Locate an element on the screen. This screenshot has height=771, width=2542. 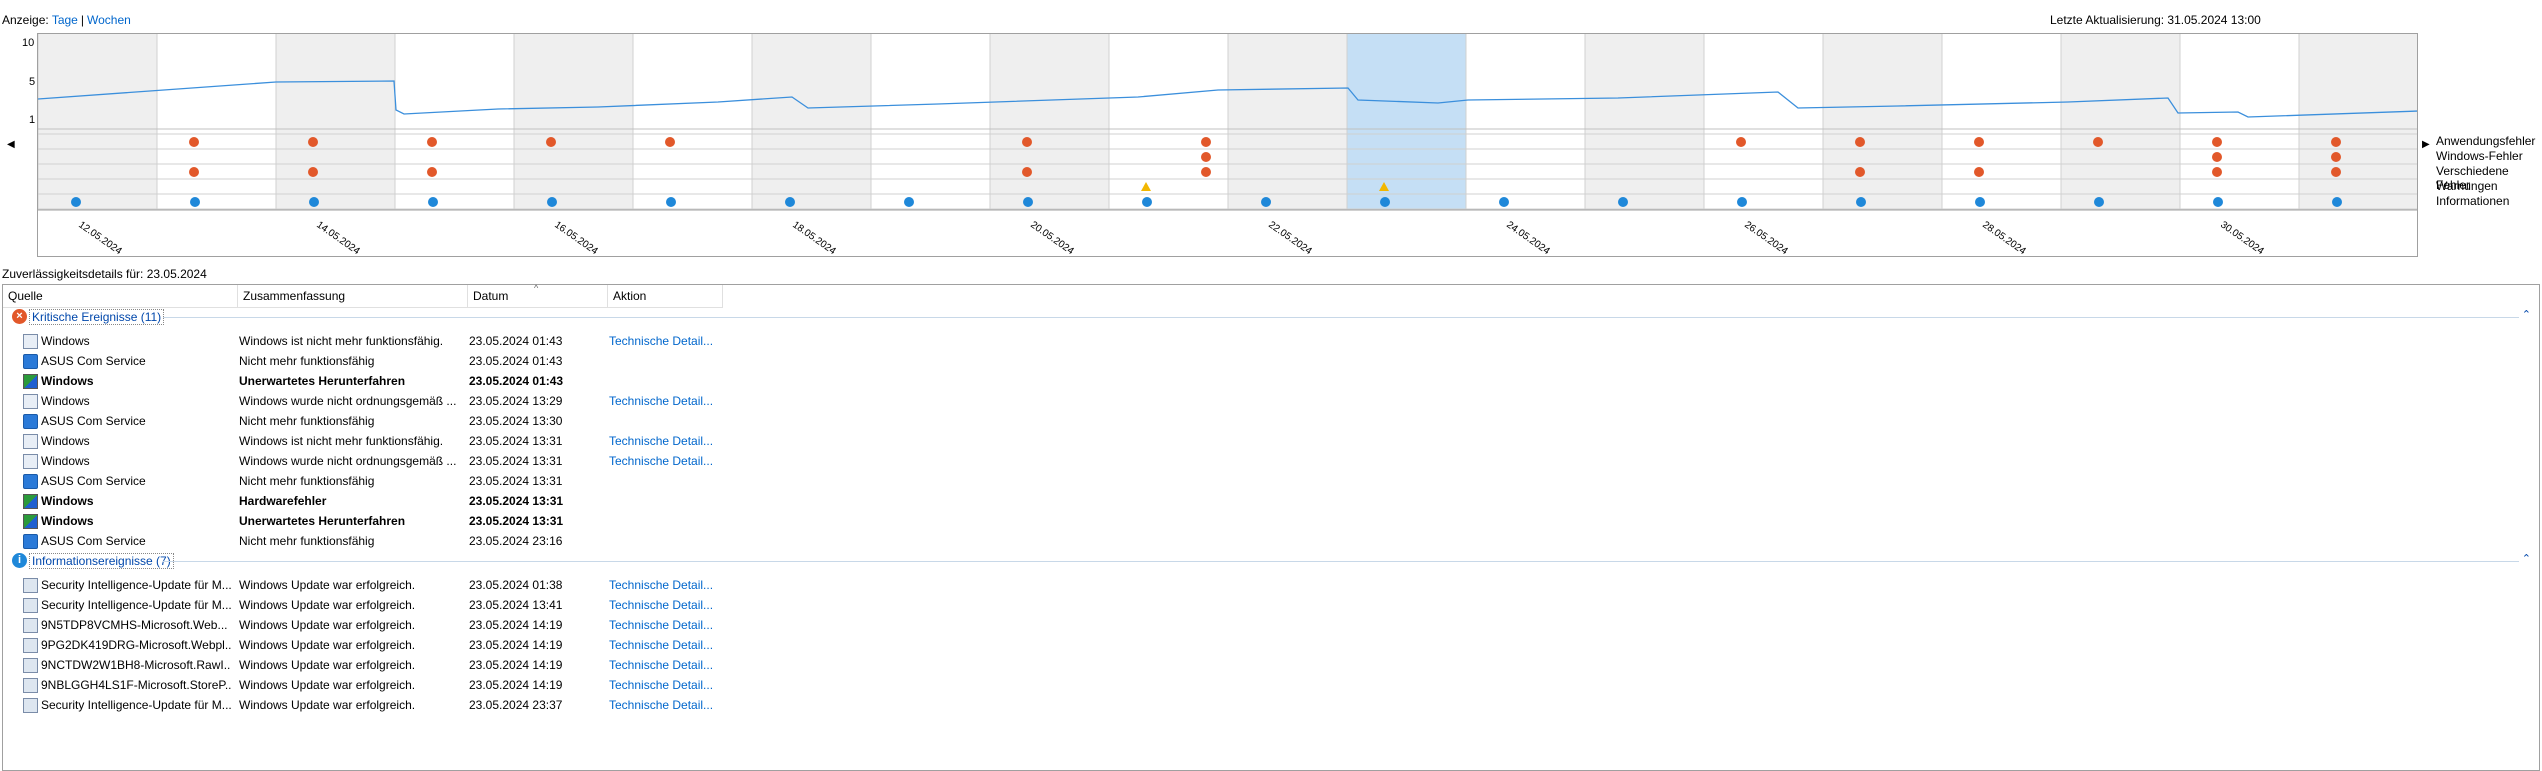
group-label: Kritische Ereignisse (11) is located at coordinates (97, 317).